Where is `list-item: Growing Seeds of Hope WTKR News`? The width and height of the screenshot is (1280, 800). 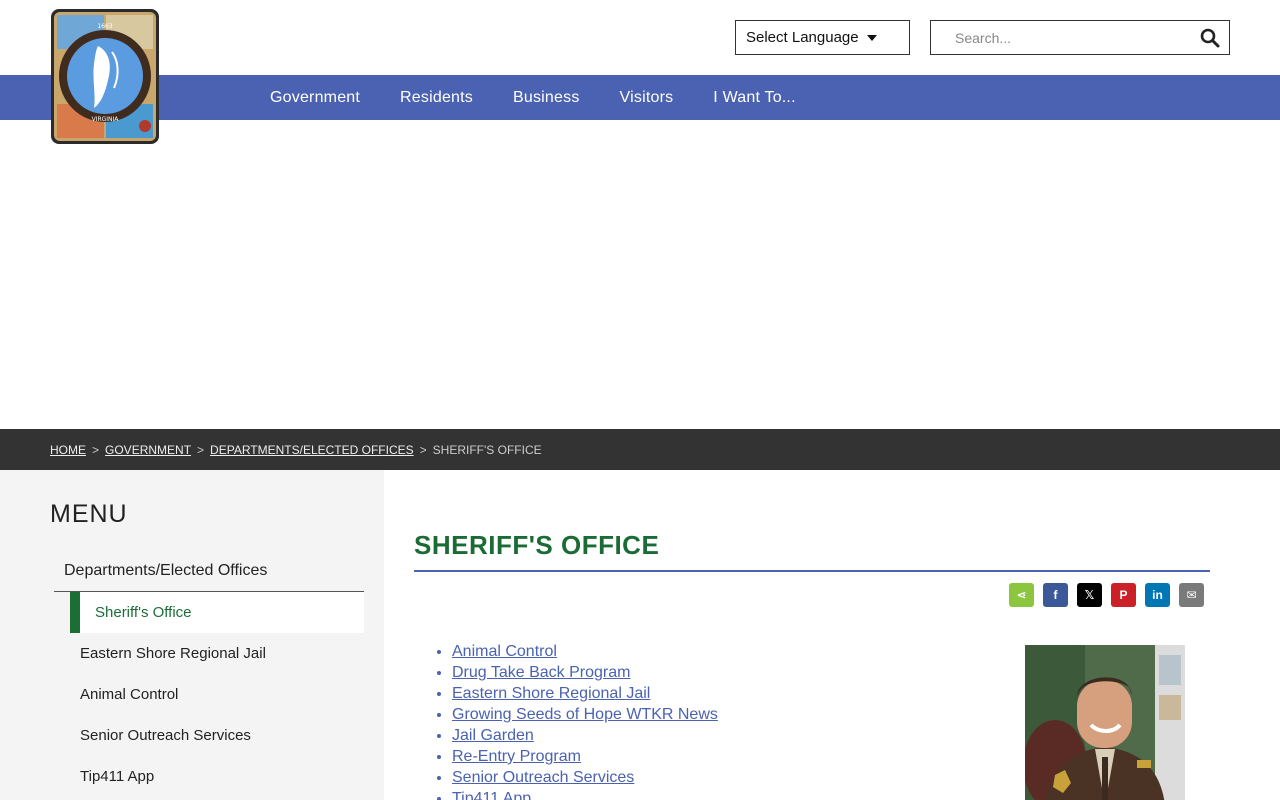 list-item: Growing Seeds of Hope WTKR News is located at coordinates (585, 714).